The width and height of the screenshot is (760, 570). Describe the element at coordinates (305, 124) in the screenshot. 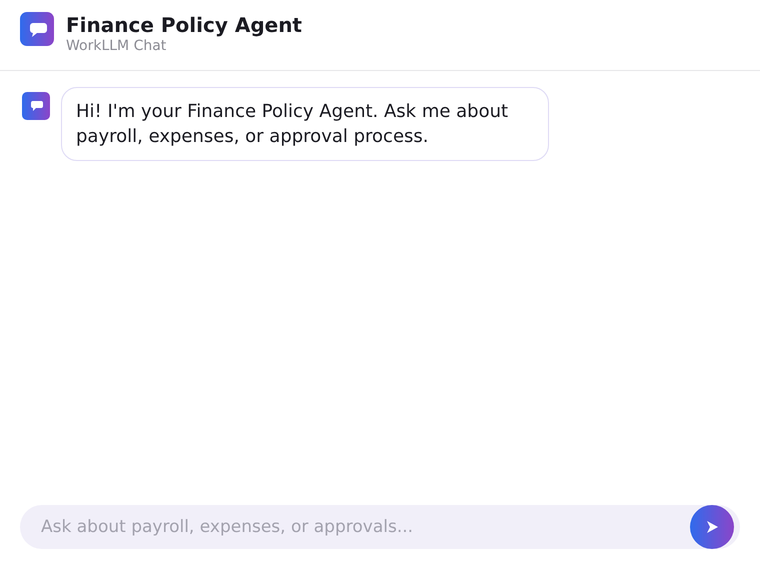

I see `message-bubble: Hi! I'm your Finance Policy Agent. Ask me about payroll, expenses, or approval process.` at that location.